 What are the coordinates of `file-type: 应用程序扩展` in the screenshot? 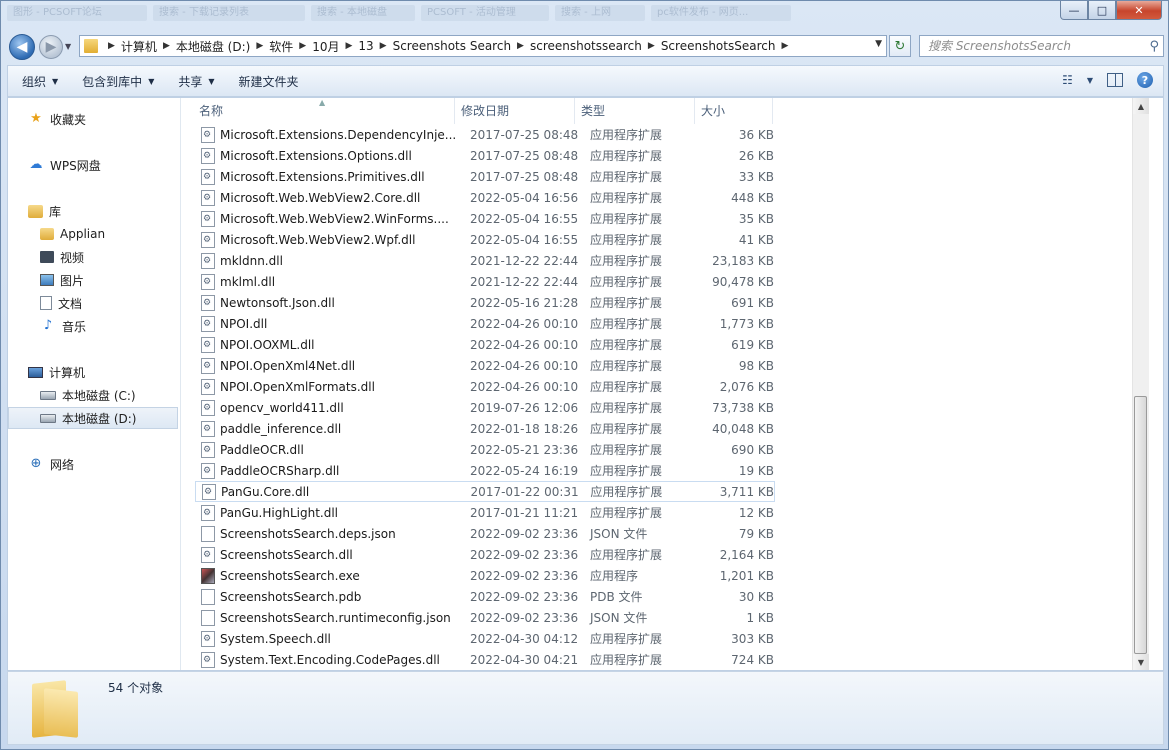 It's located at (626, 639).